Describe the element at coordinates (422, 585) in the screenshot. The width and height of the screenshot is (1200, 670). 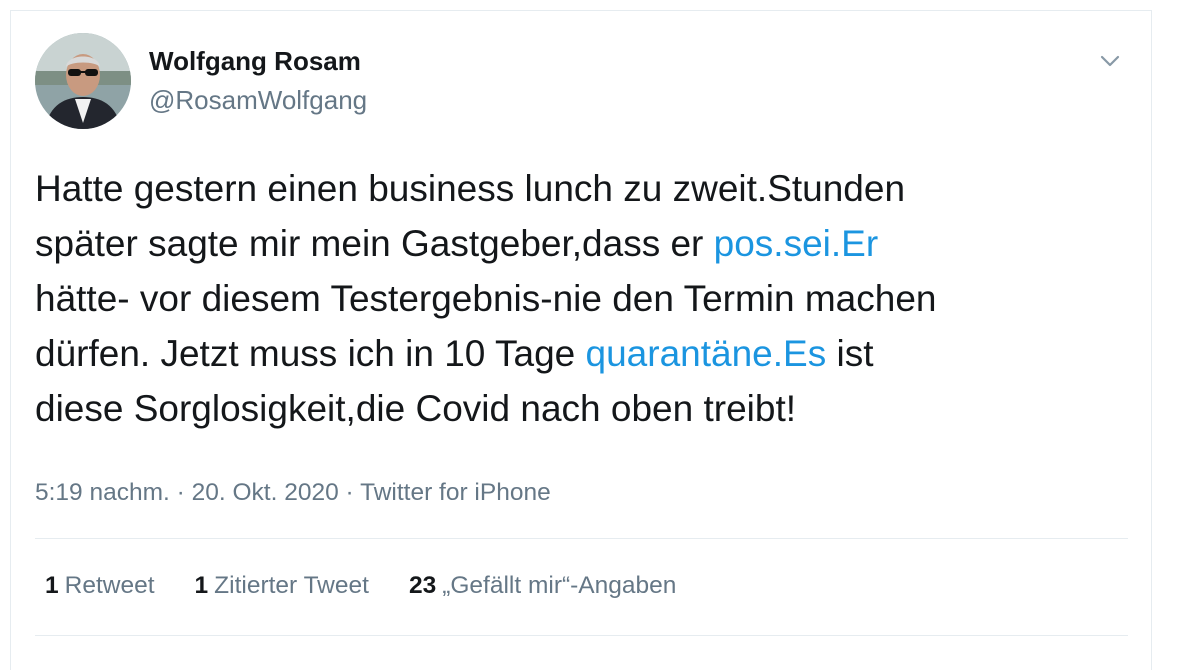
I see `likes-count: 23` at that location.